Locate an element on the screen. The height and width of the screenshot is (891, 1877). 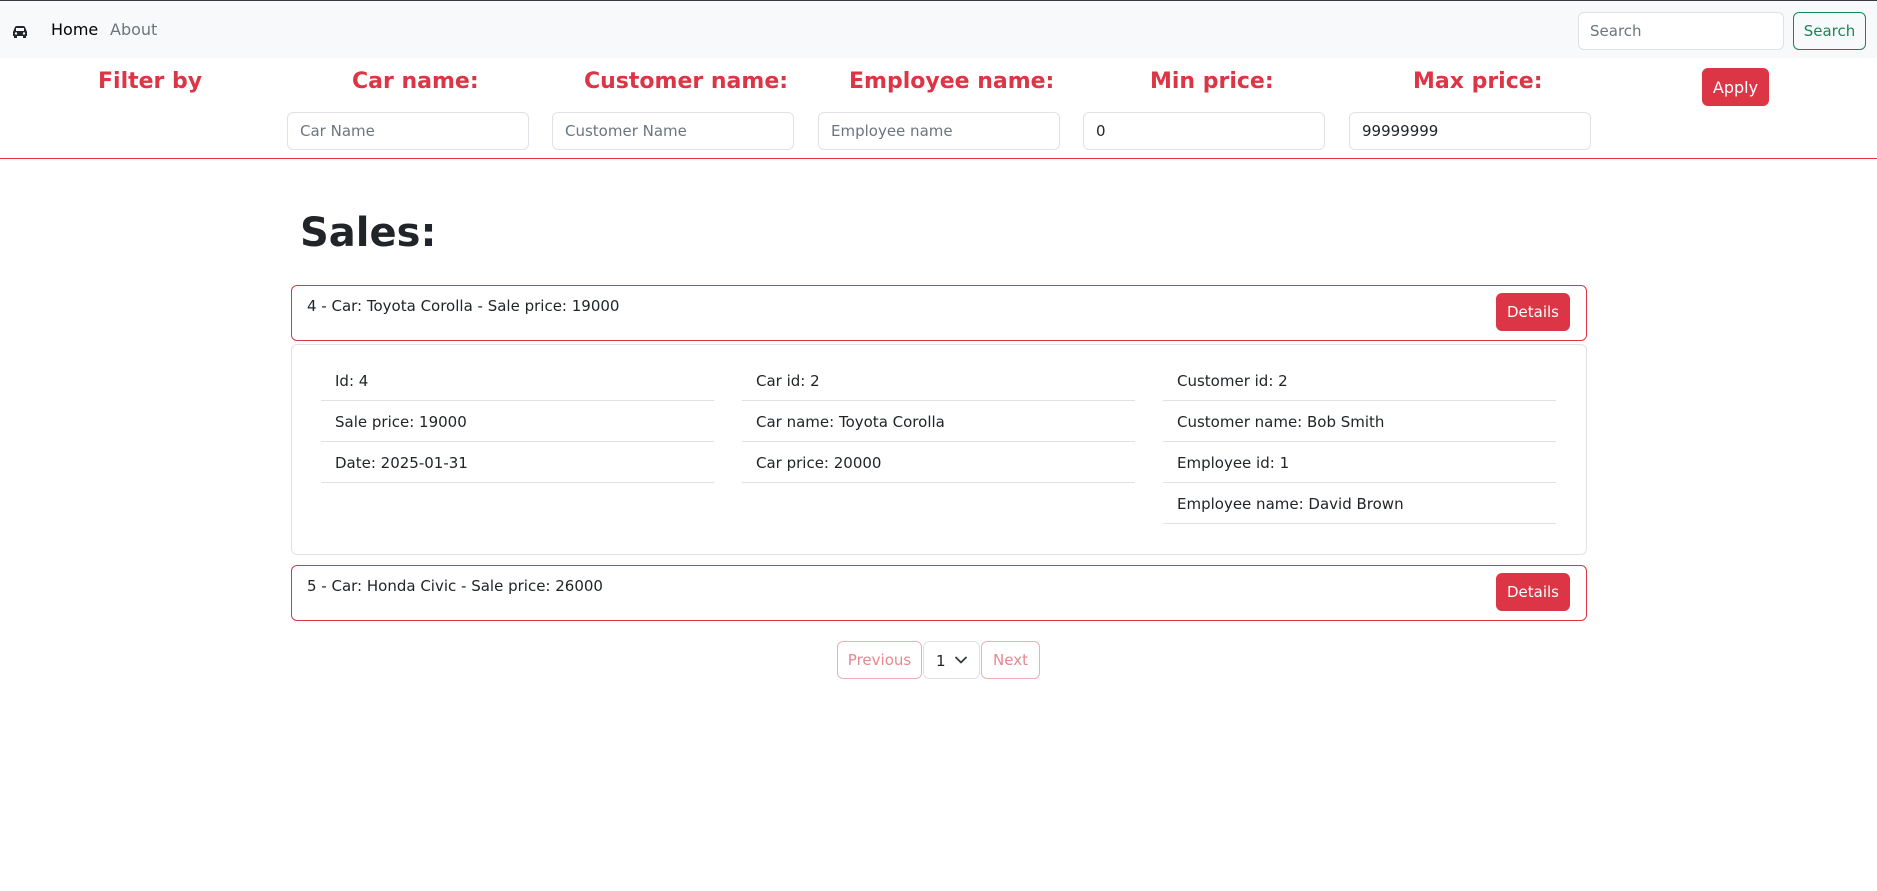
filter-by-title: Filter by is located at coordinates (150, 81).